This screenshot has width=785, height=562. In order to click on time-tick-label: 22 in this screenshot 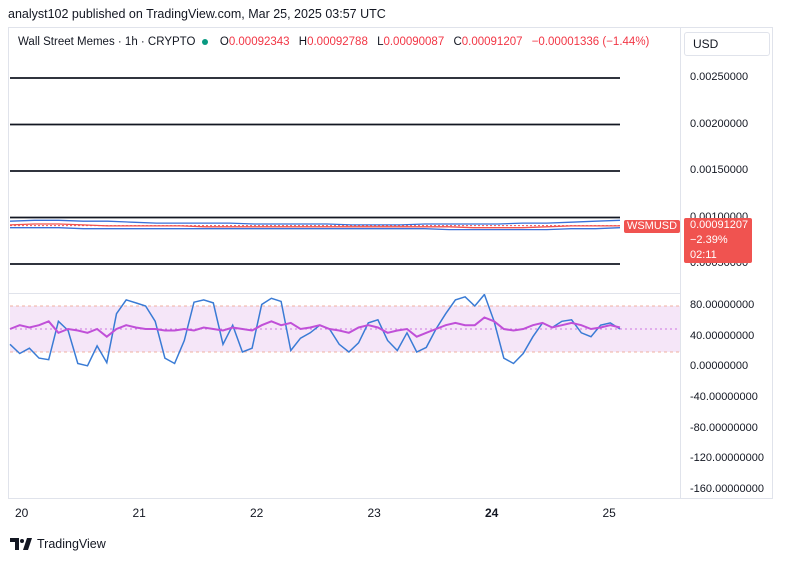, I will do `click(257, 513)`.